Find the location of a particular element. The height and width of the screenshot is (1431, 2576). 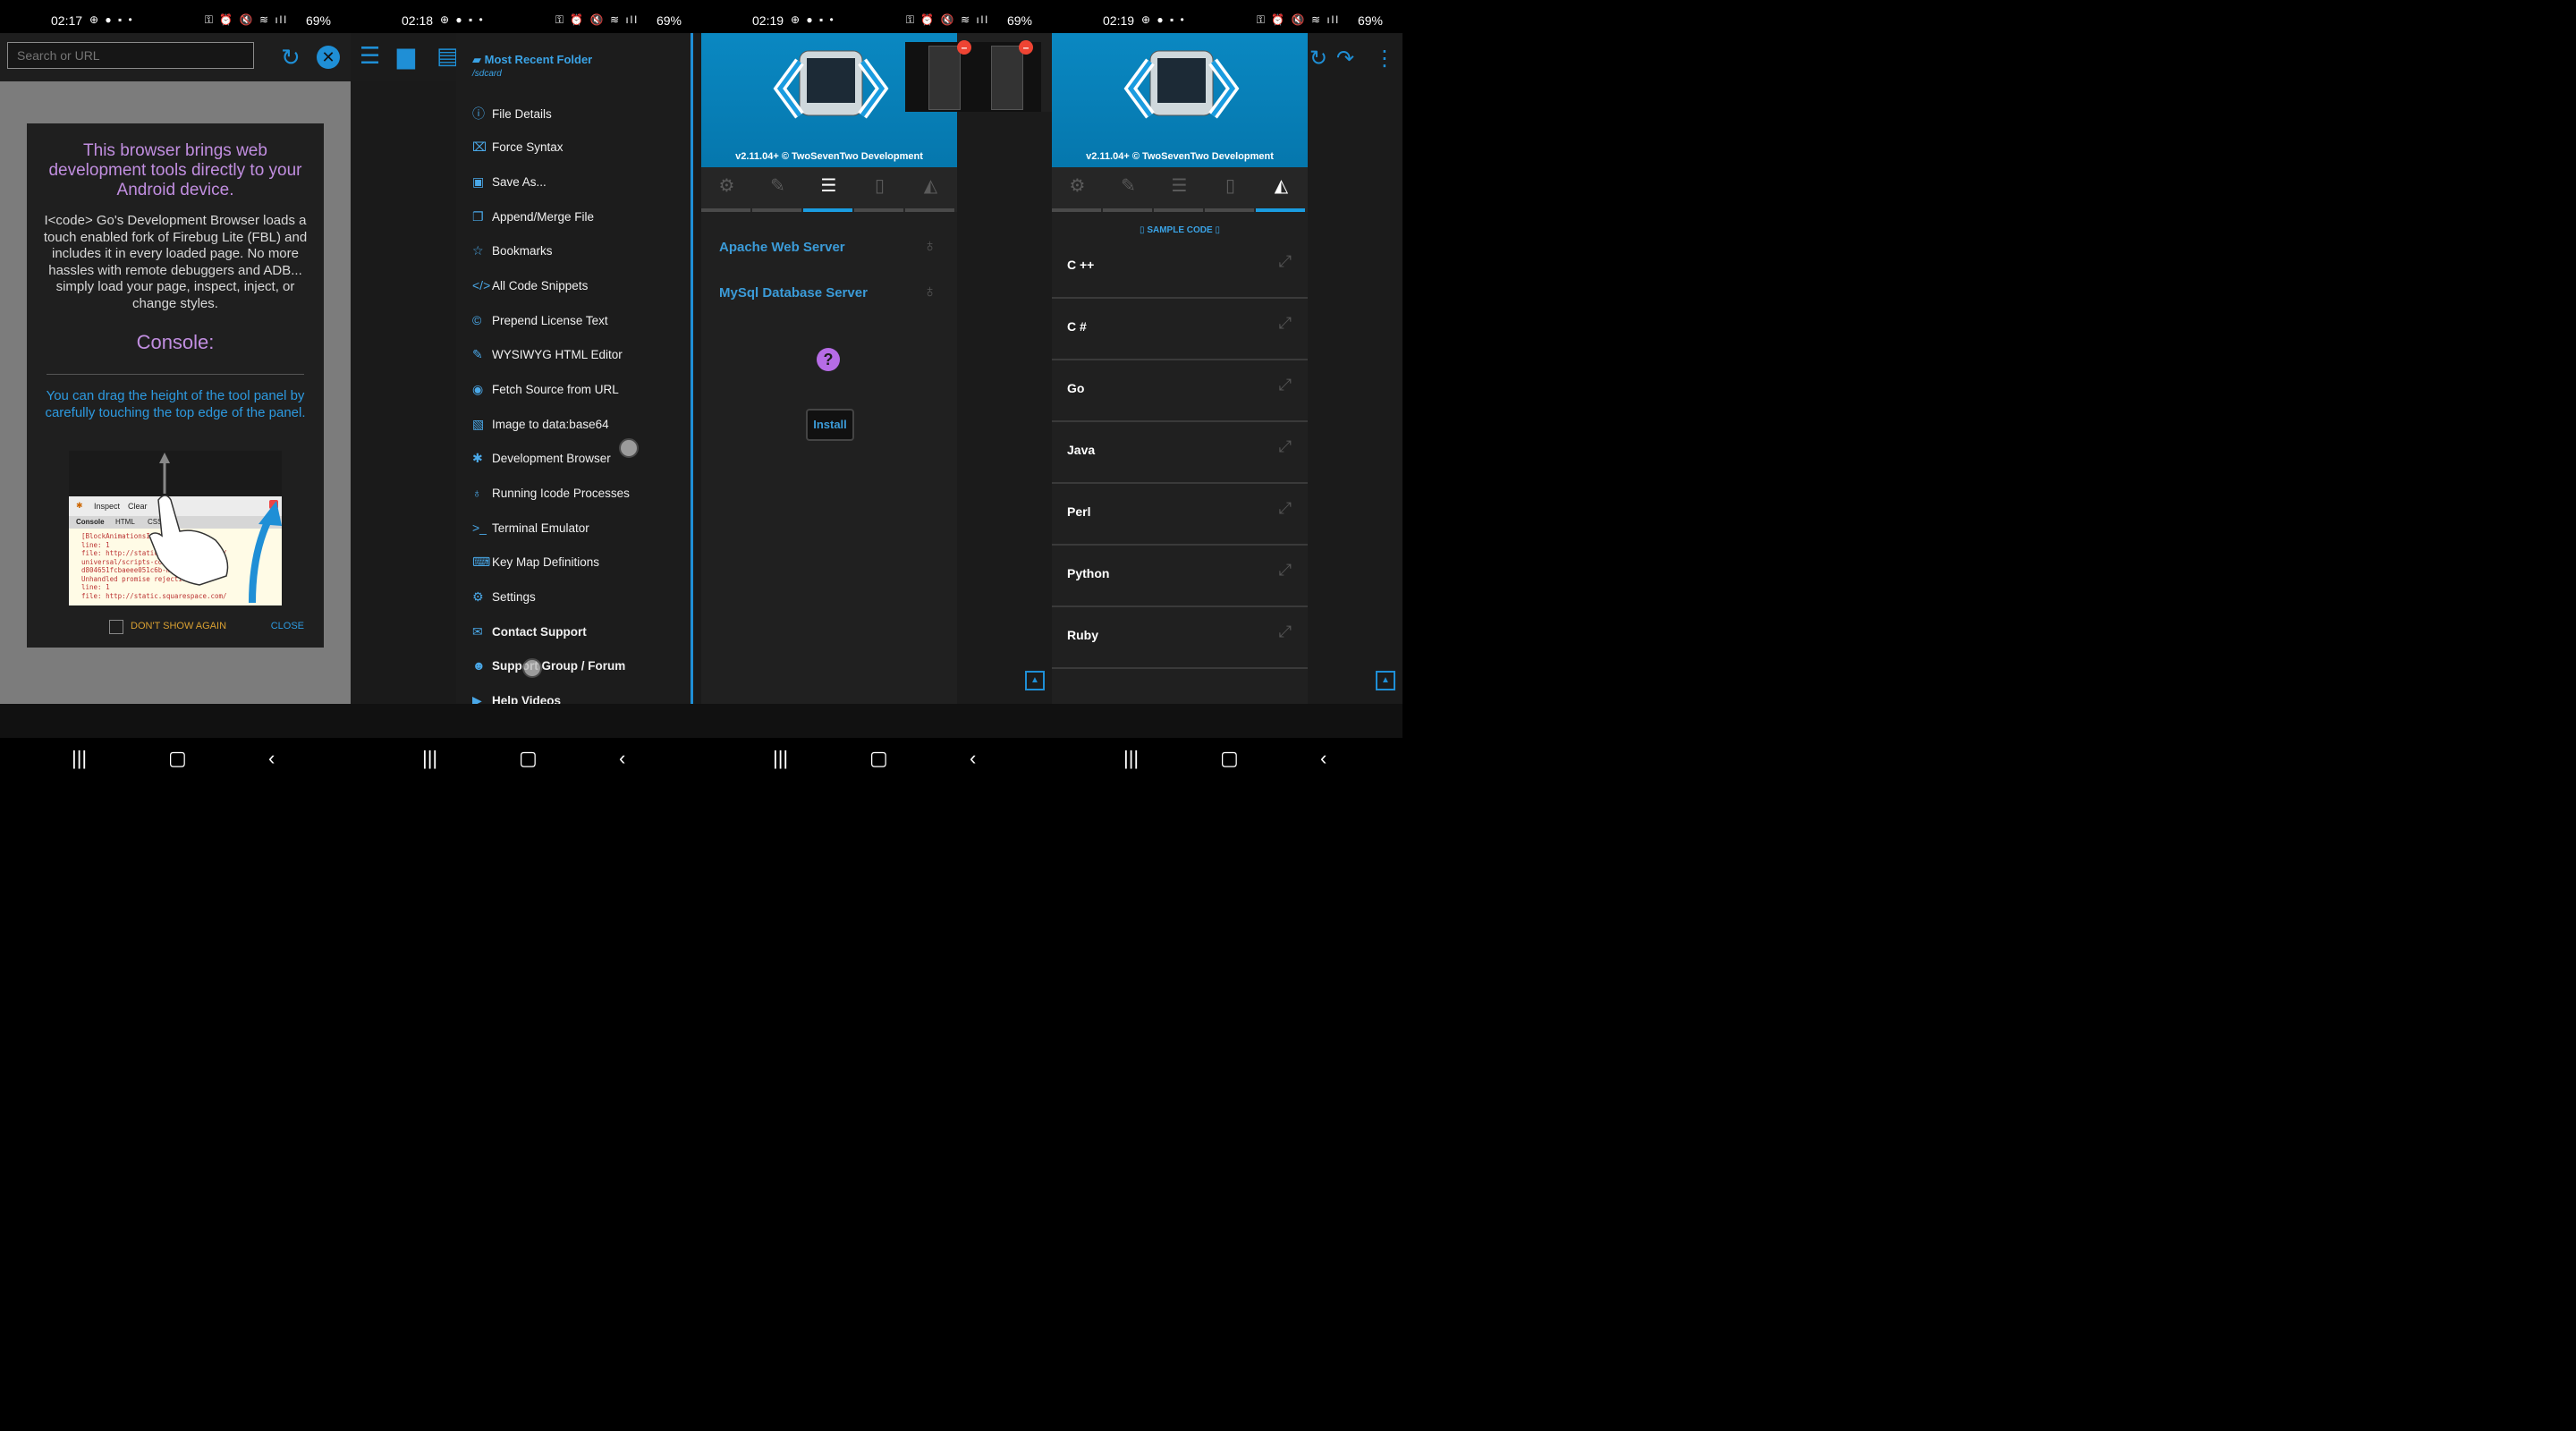

menu-item-processes: ♁ Running Icode Processes is located at coordinates (551, 499).